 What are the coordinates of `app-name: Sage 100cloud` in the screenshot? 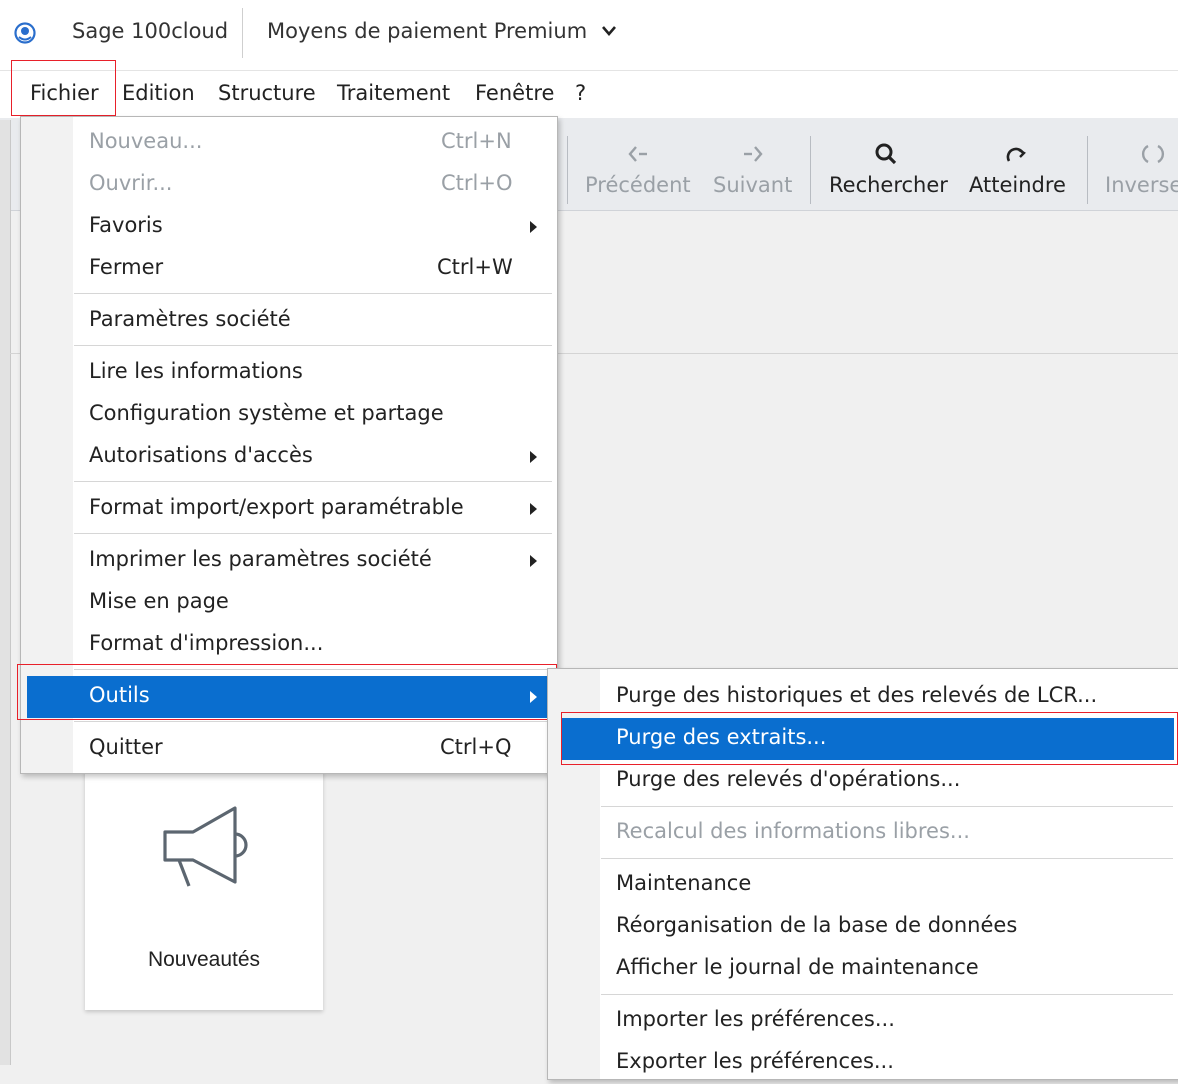 It's located at (150, 31).